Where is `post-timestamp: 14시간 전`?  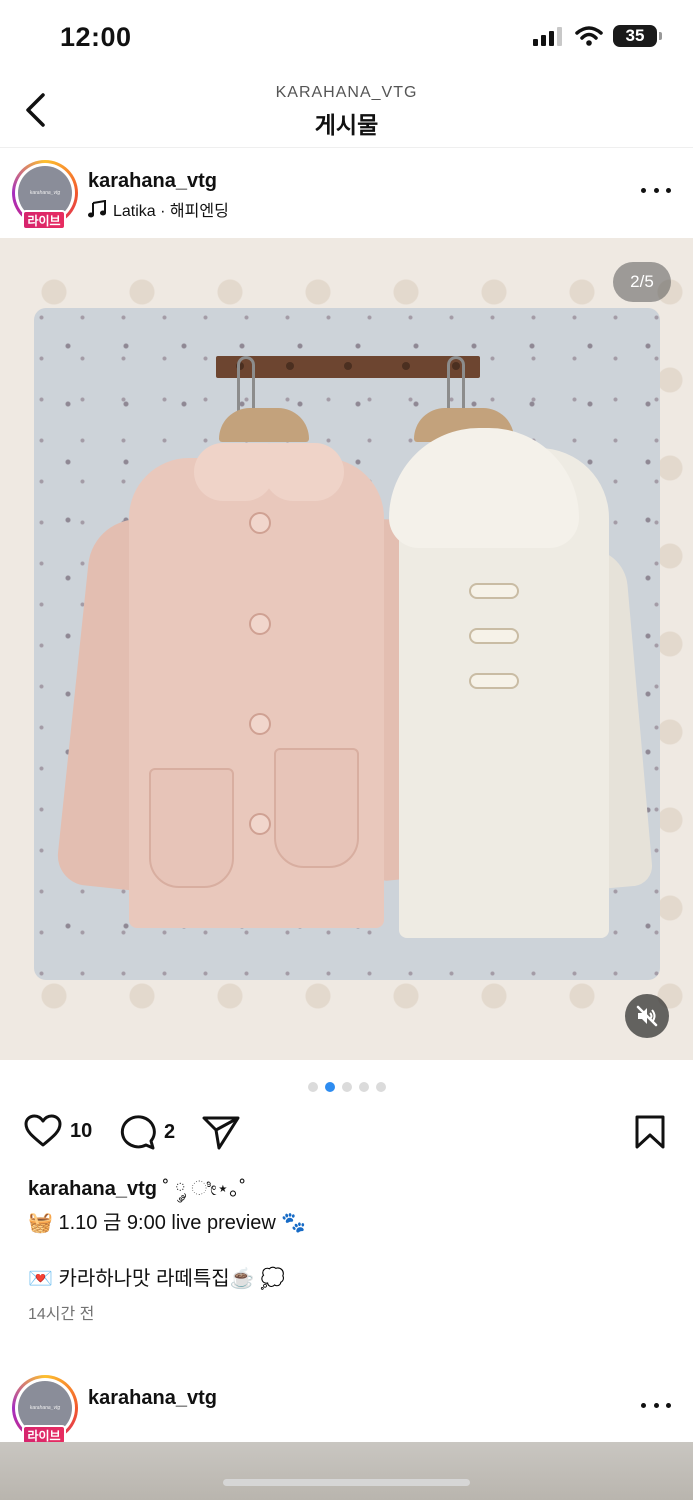 post-timestamp: 14시간 전 is located at coordinates (61, 1314).